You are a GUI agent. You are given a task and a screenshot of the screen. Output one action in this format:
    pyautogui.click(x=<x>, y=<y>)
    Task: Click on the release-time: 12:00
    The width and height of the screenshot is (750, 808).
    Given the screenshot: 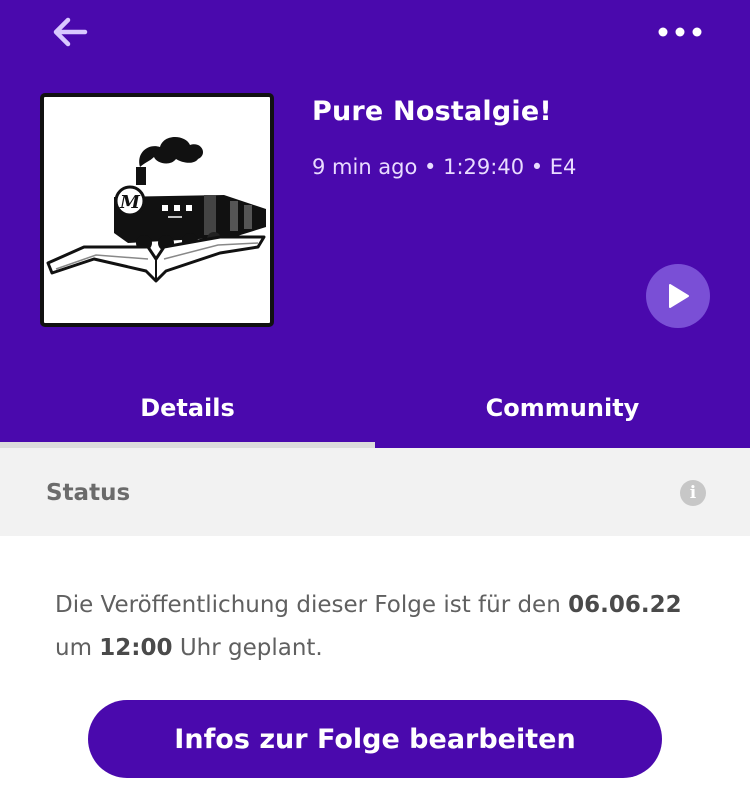 What is the action you would take?
    pyautogui.click(x=136, y=648)
    